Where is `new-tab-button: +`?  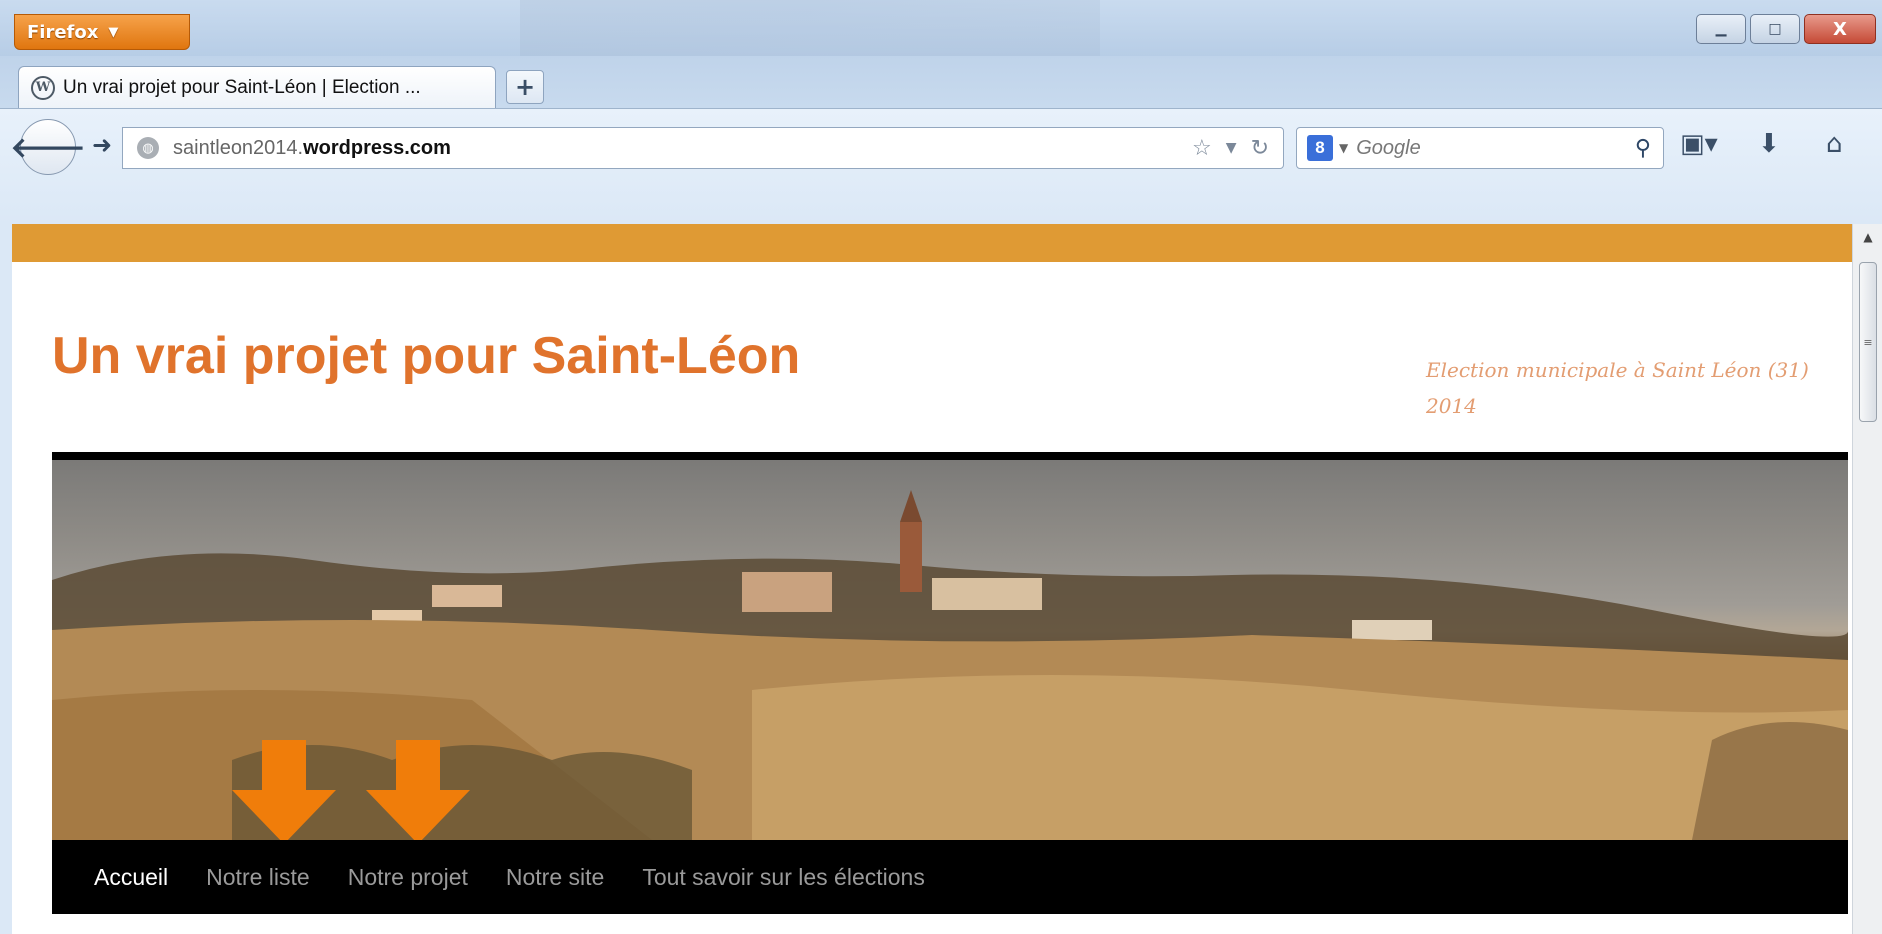 new-tab-button: + is located at coordinates (525, 87).